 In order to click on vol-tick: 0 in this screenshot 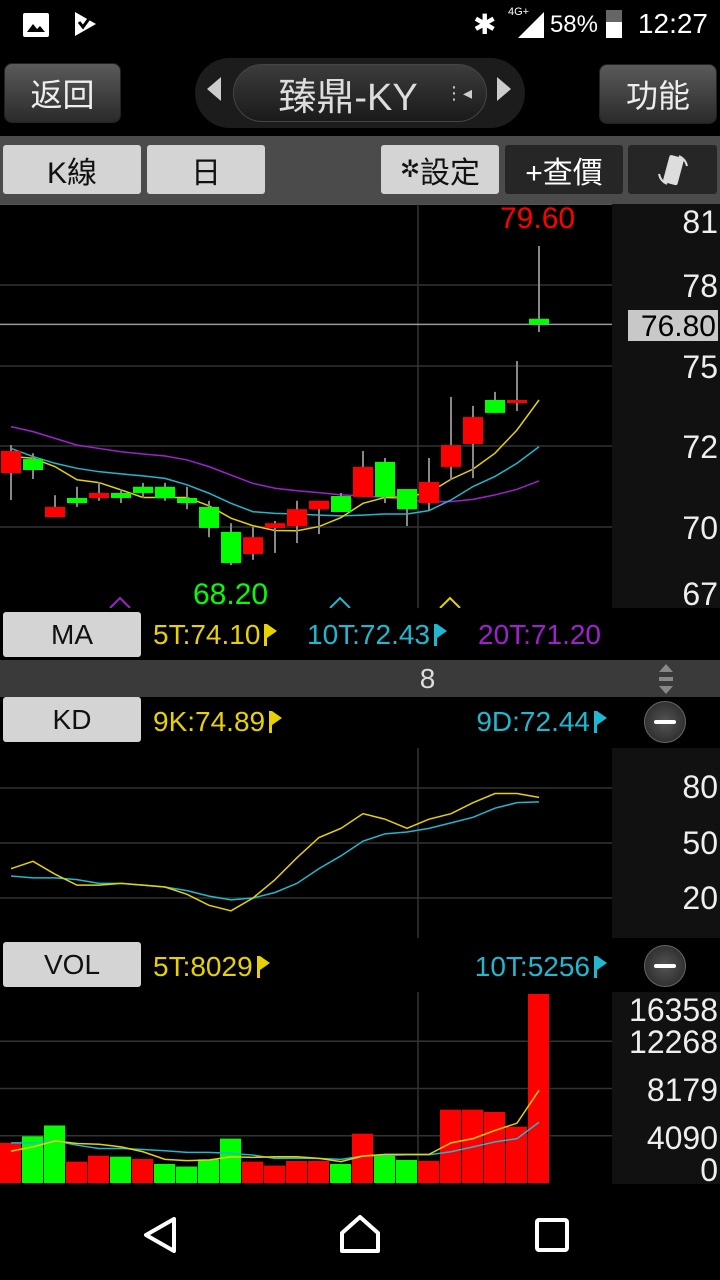, I will do `click(709, 1170)`.